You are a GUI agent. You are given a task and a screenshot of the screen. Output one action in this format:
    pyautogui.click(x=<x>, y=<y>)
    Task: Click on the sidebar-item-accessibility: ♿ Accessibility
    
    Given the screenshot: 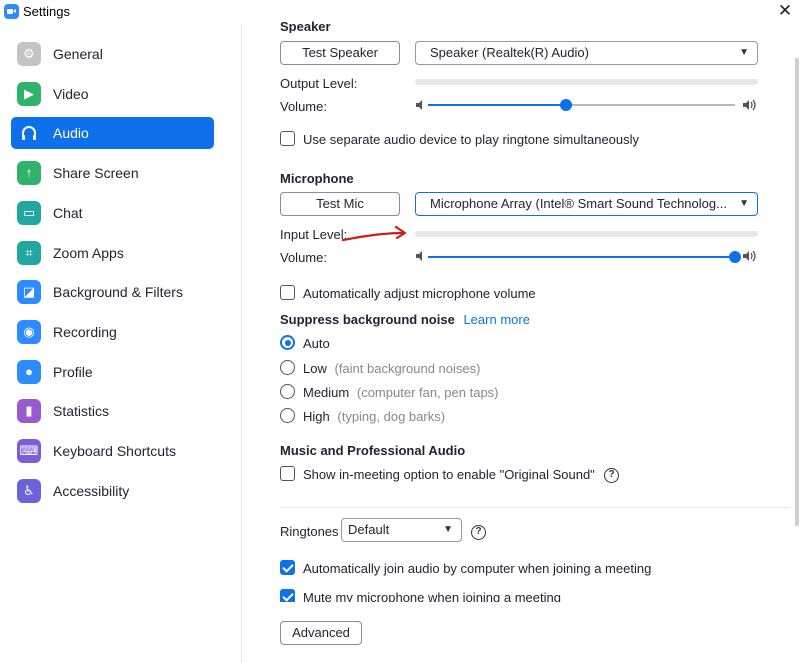 What is the action you would take?
    pyautogui.click(x=112, y=491)
    